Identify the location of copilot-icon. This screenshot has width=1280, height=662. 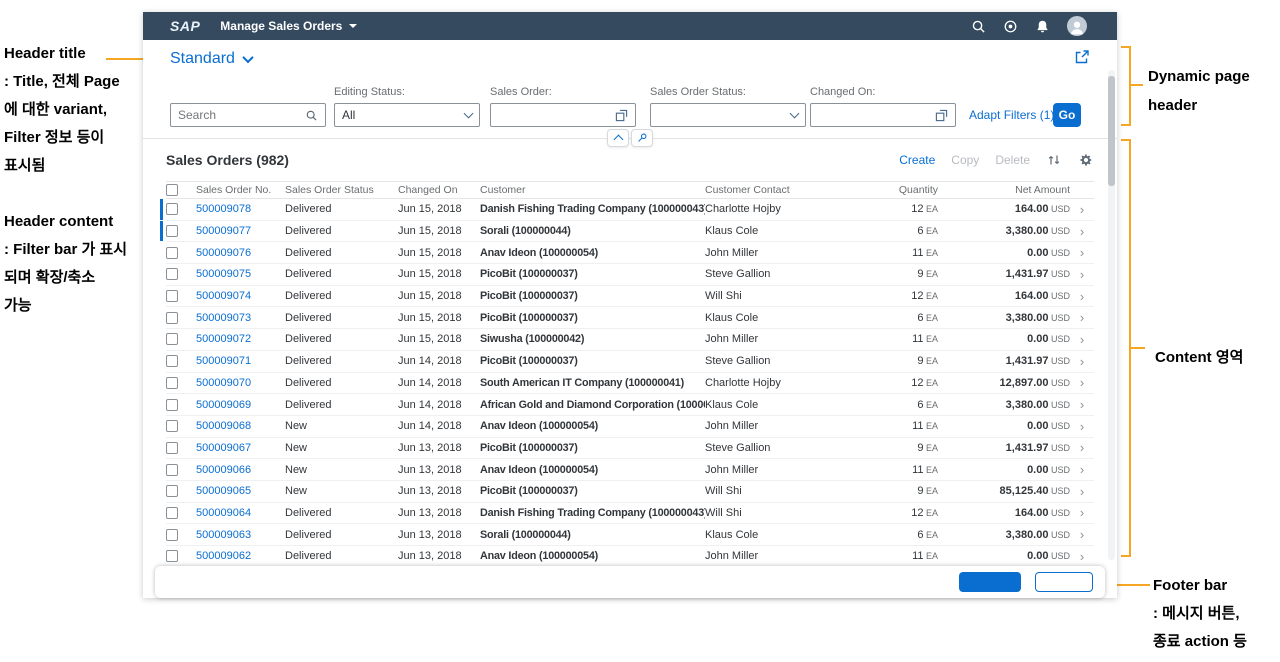
(1010, 26).